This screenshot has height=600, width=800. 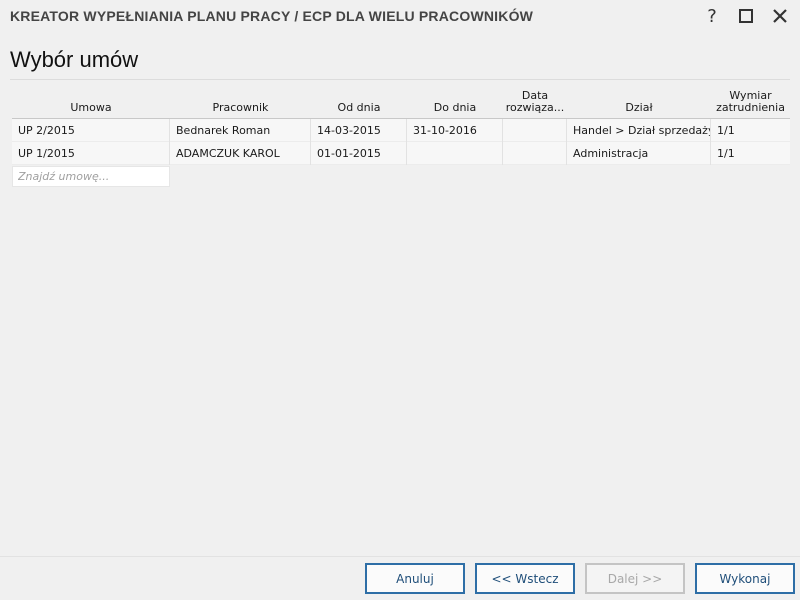 What do you see at coordinates (780, 16) in the screenshot?
I see `close-icon` at bounding box center [780, 16].